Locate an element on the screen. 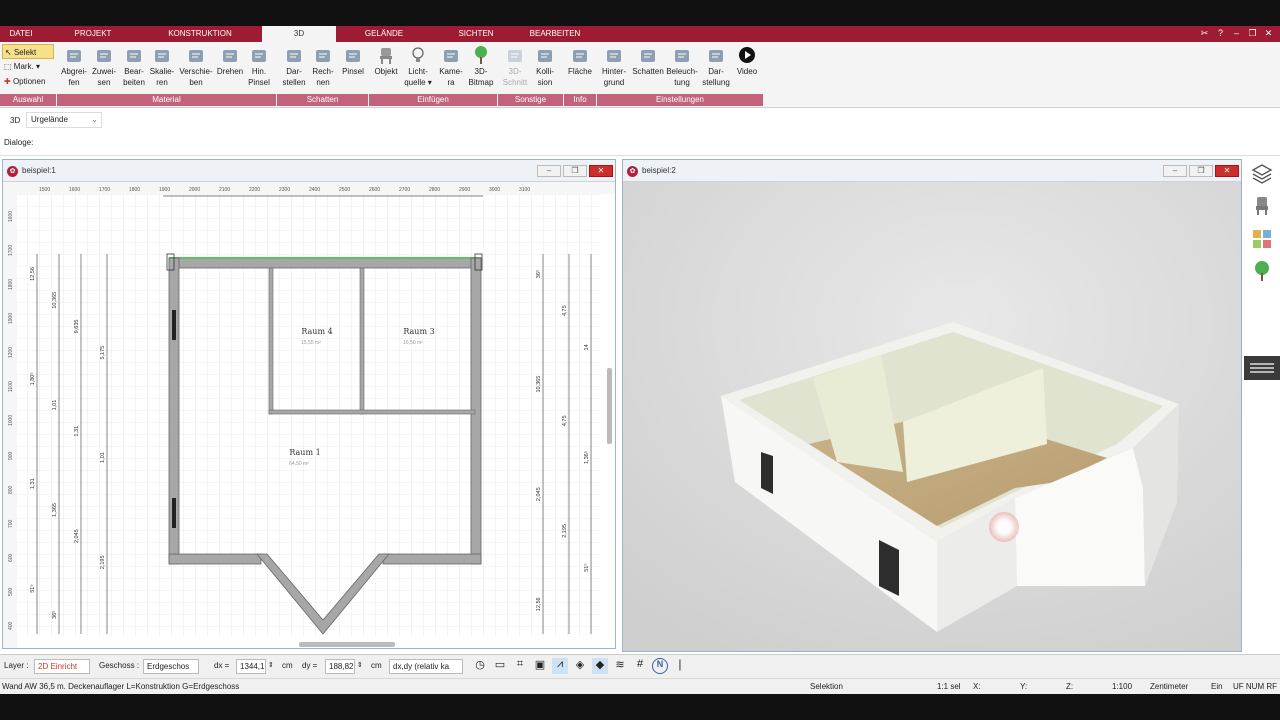 Image resolution: width=1280 pixels, height=720 pixels. wall-bottom-right is located at coordinates (432, 559).